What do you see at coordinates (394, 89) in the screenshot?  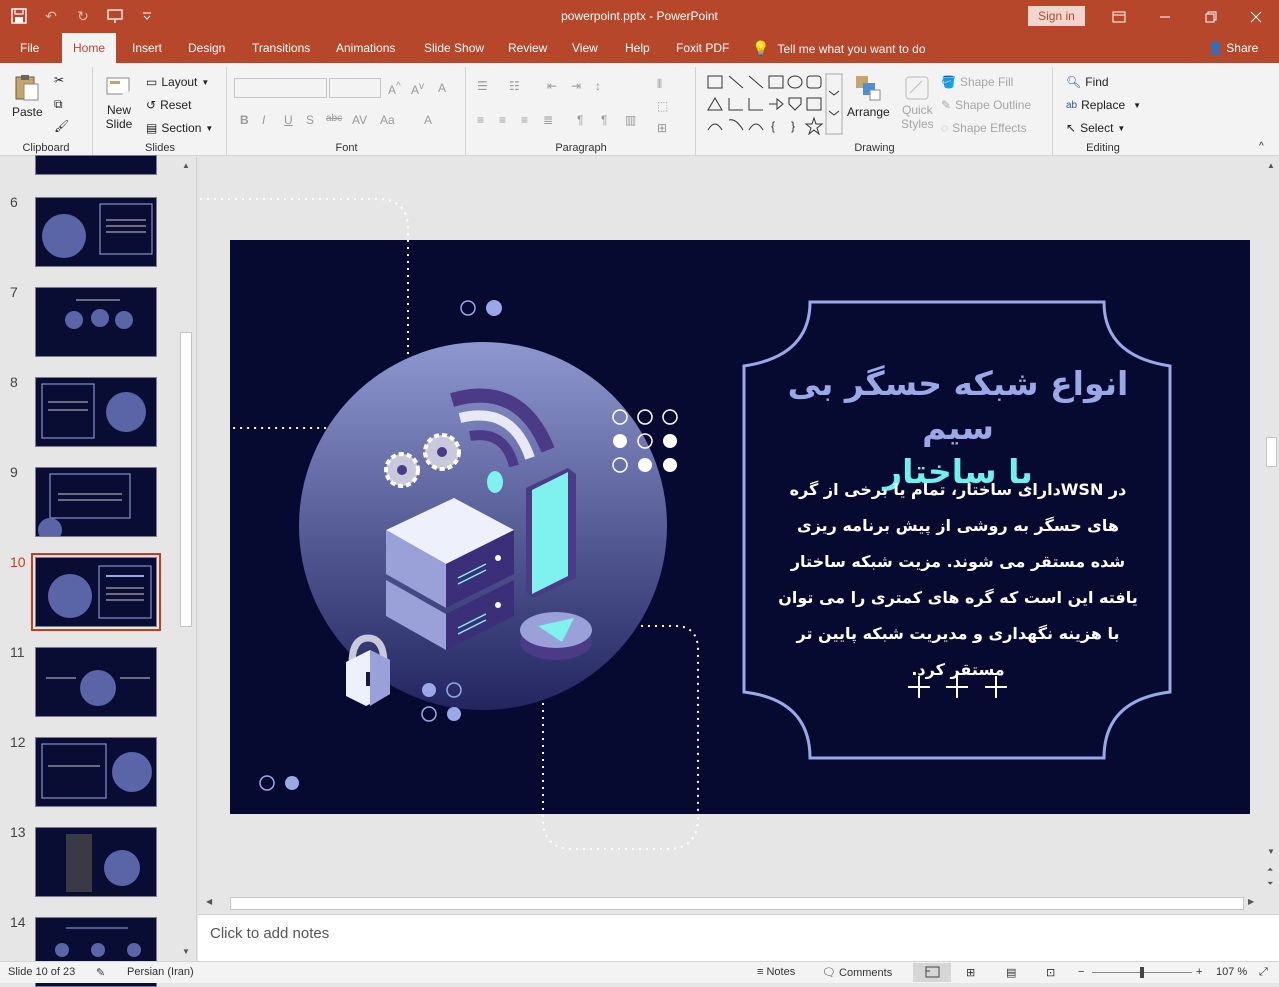 I see `increase-font-icon: A^` at bounding box center [394, 89].